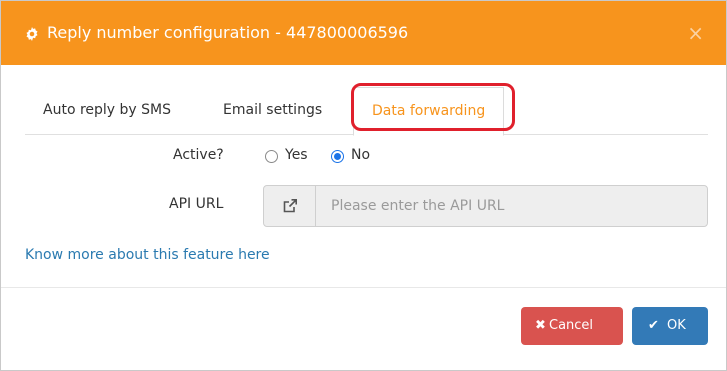 The width and height of the screenshot is (727, 371). I want to click on api-url-addon, so click(290, 206).